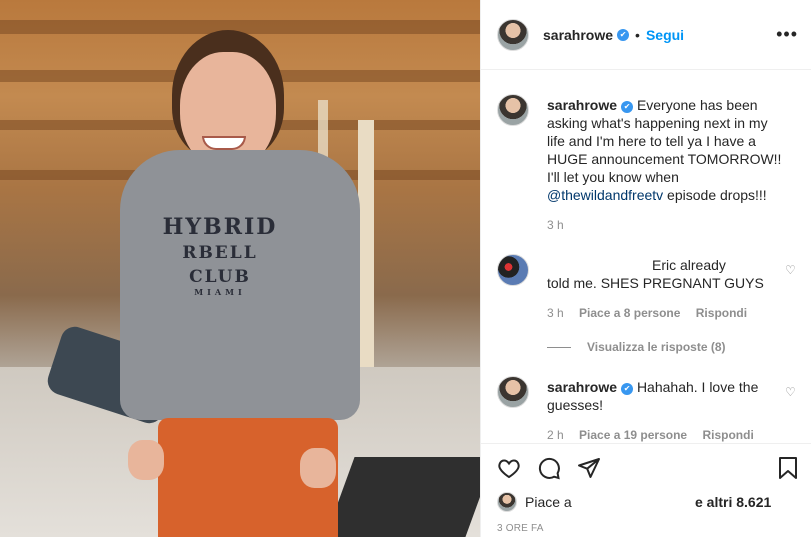 This screenshot has height=537, width=811. What do you see at coordinates (555, 435) in the screenshot?
I see `comment-time: 2 h` at bounding box center [555, 435].